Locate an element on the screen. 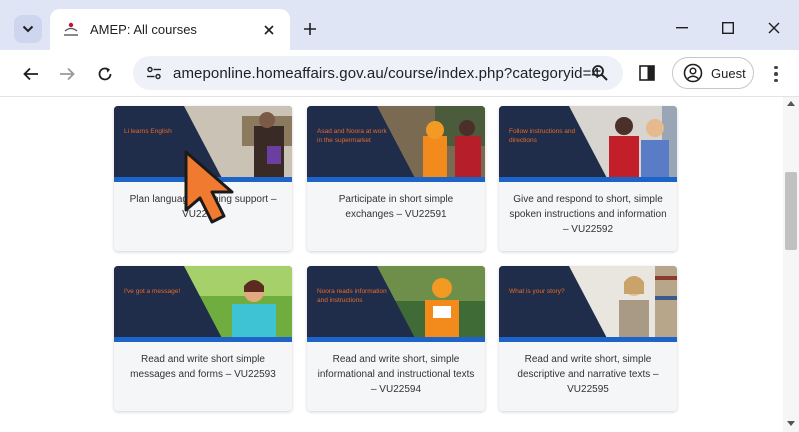 The width and height of the screenshot is (799, 432). banner-text: Follow instructions and directions is located at coordinates (542, 136).